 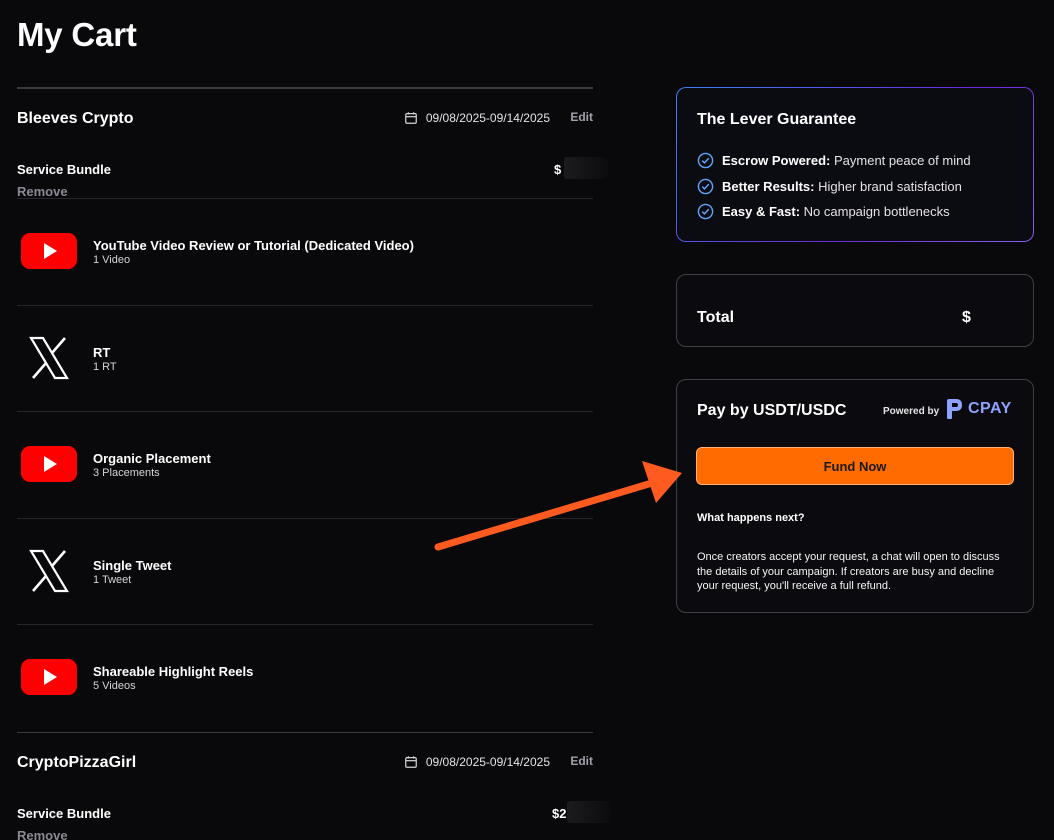 I want to click on item-quantity: 1 RT, so click(x=105, y=366).